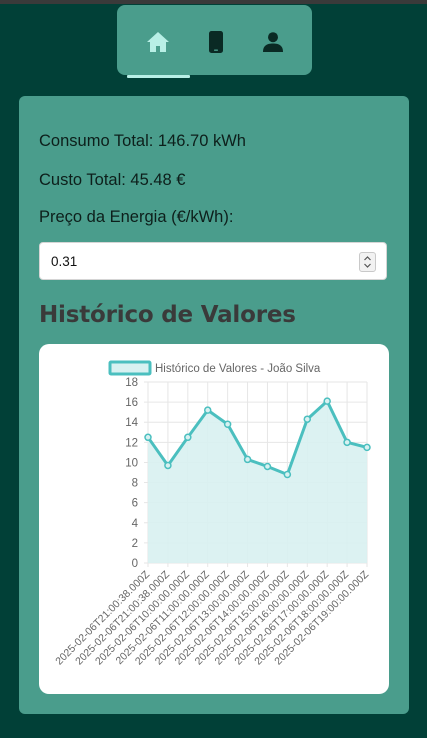 This screenshot has width=427, height=738. I want to click on price-input-field, so click(213, 261).